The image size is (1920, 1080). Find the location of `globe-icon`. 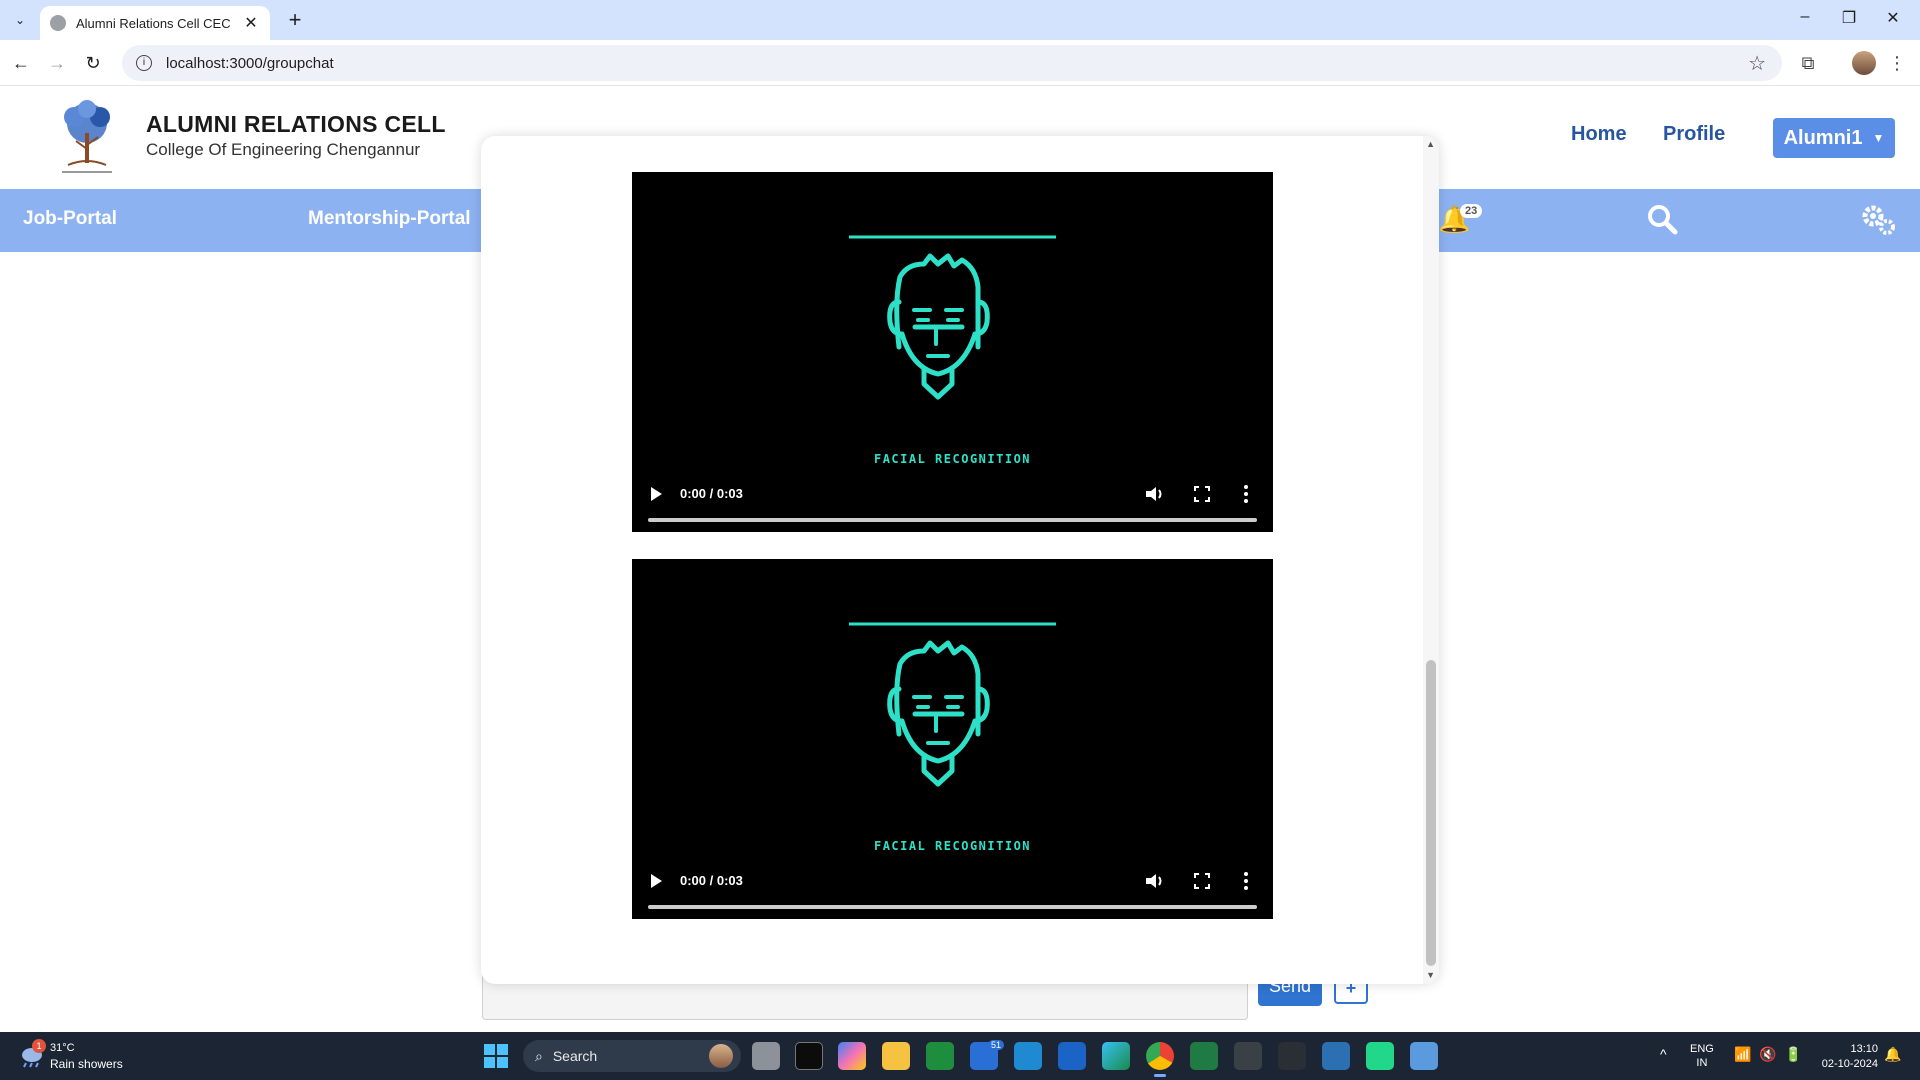

globe-icon is located at coordinates (58, 23).